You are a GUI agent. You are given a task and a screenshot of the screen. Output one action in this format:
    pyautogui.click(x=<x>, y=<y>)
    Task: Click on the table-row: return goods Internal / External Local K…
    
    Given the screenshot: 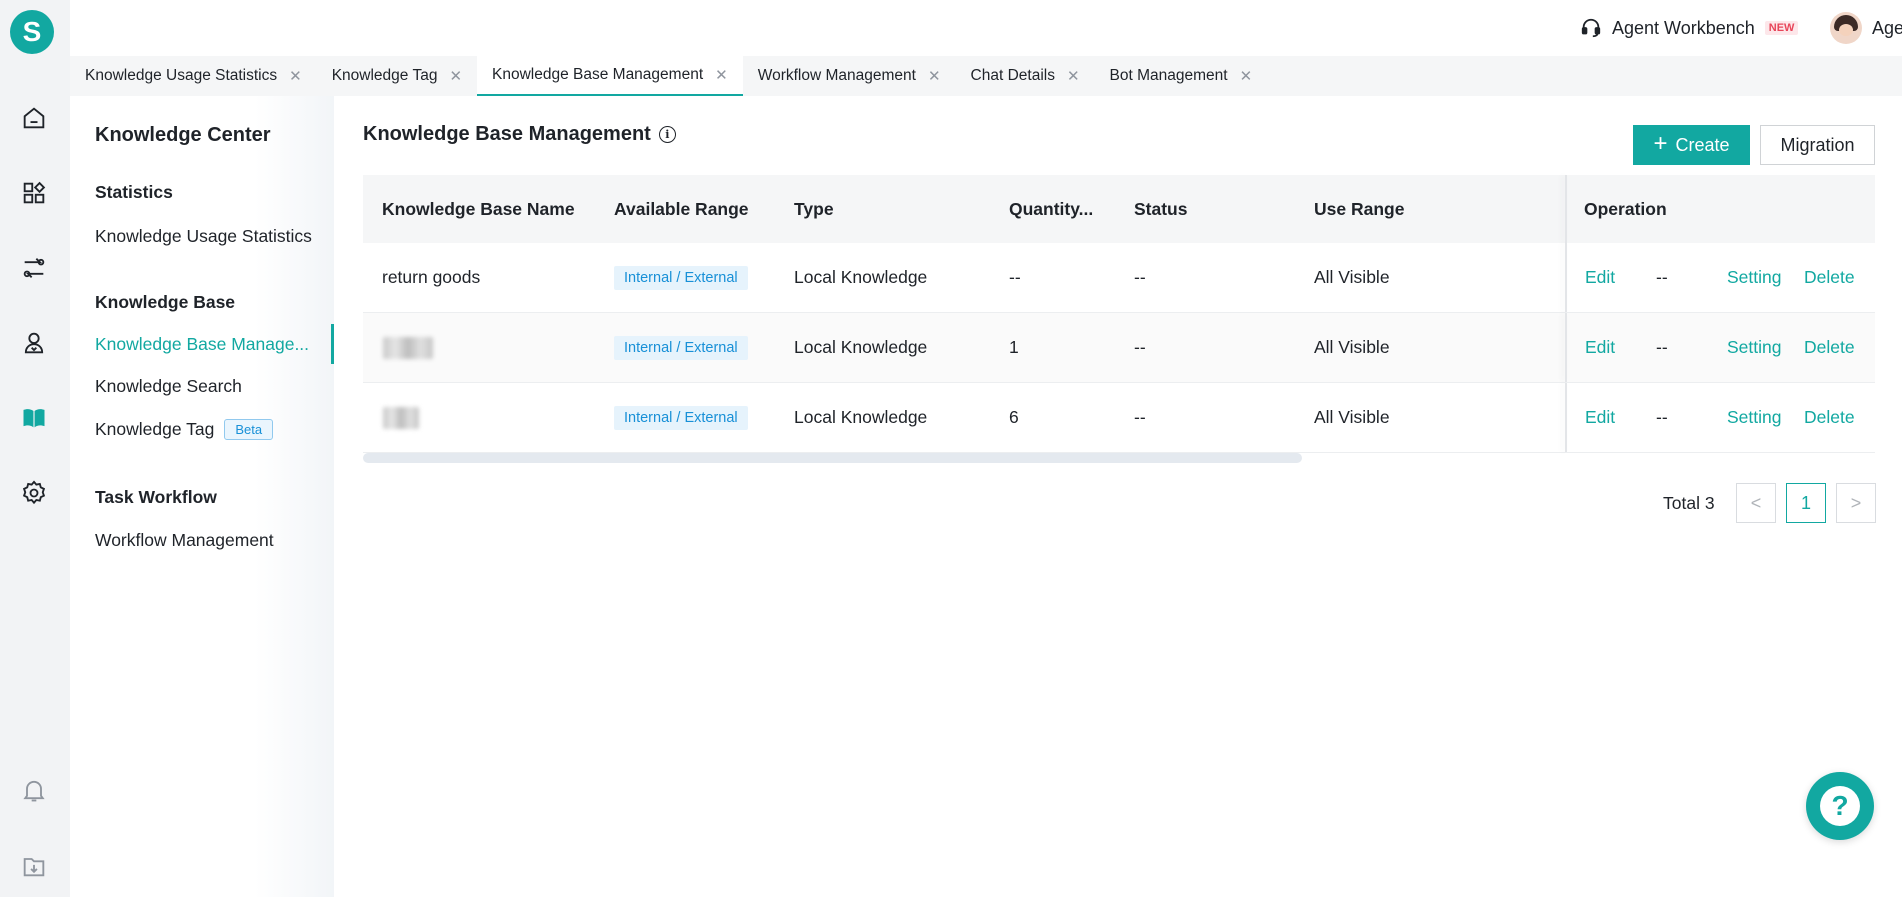 What is the action you would take?
    pyautogui.click(x=1119, y=278)
    